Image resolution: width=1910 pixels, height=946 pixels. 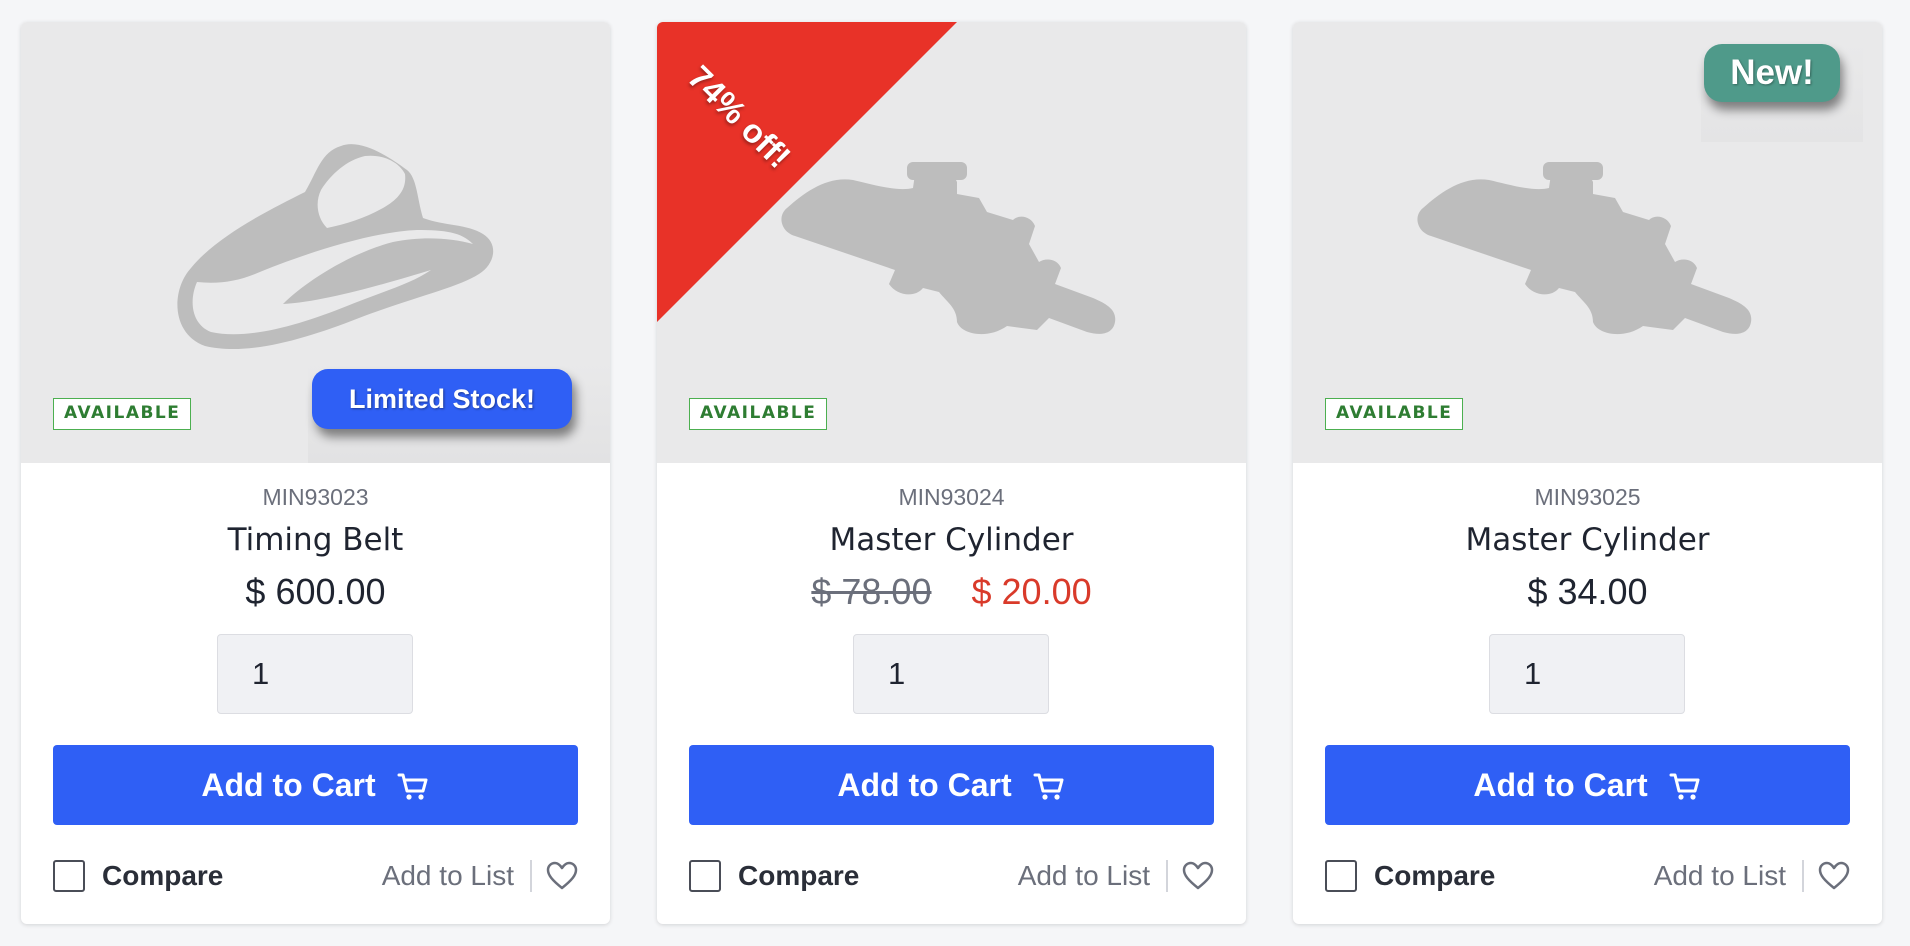 I want to click on product-sku: MIN93023, so click(x=315, y=497).